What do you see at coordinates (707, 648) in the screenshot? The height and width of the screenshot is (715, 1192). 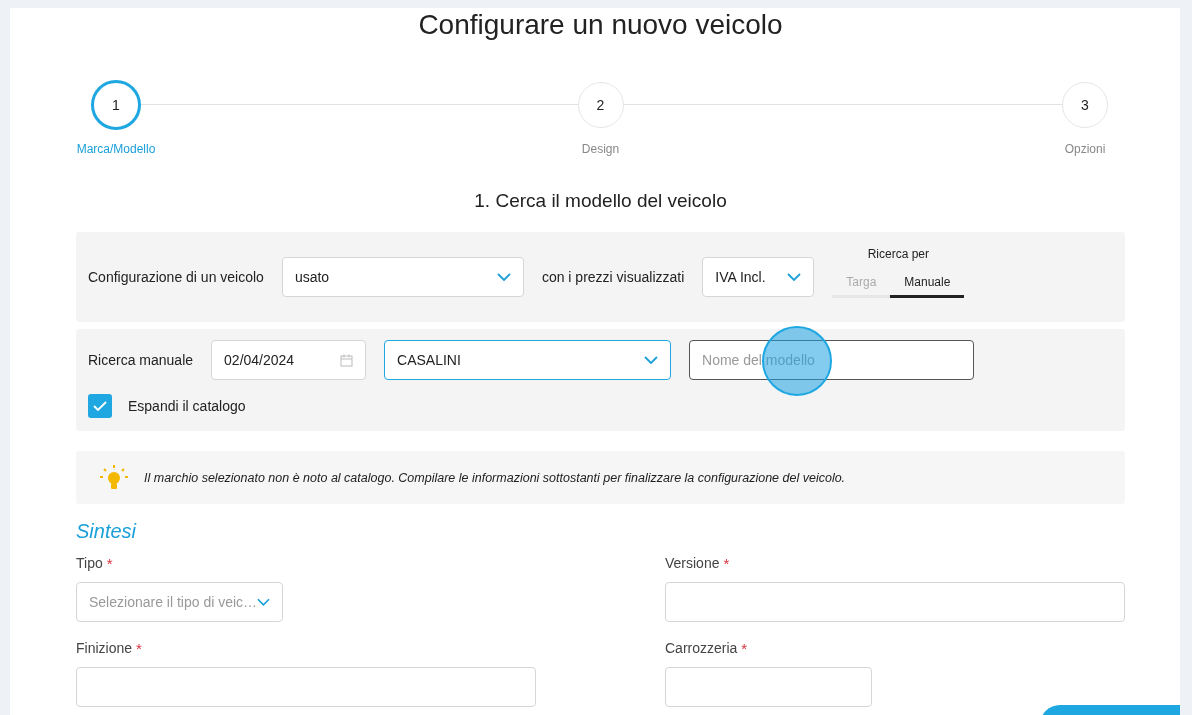 I see `field-label: Carrozzeria *` at bounding box center [707, 648].